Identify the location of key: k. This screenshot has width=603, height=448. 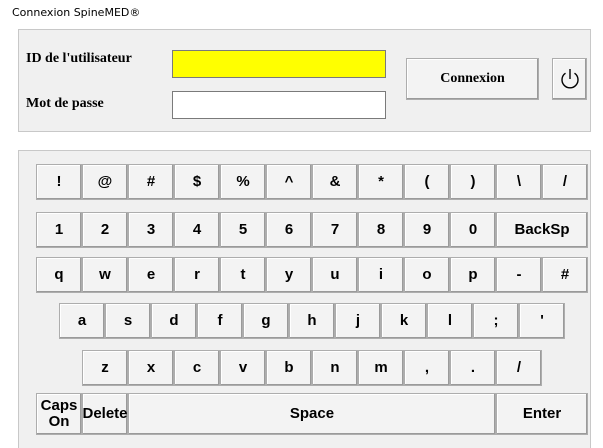
(404, 321).